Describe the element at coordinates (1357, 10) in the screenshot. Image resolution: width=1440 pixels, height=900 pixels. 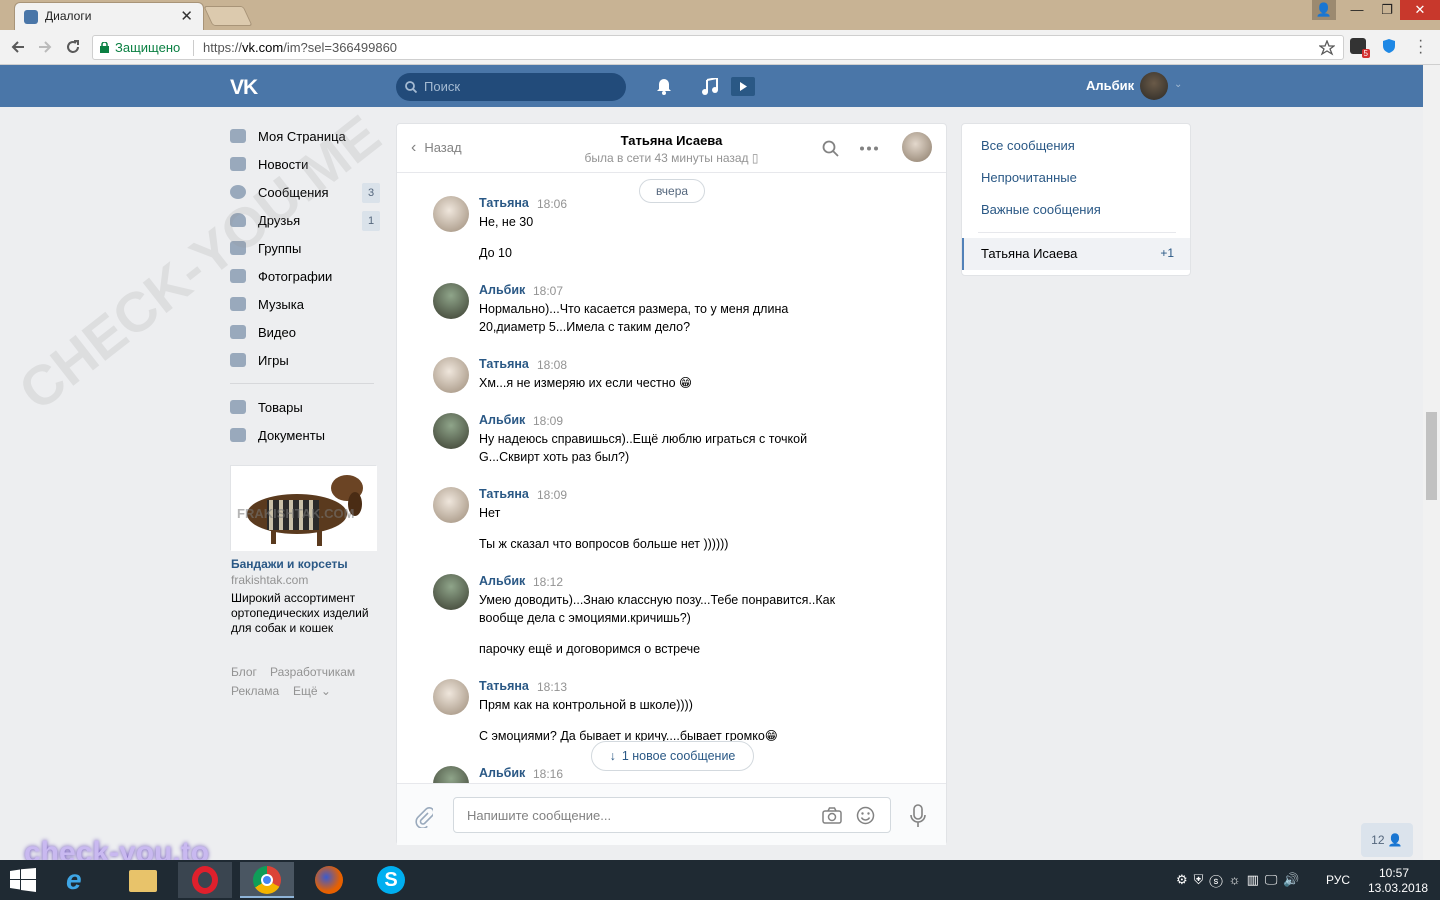
I see `minimize-icon: —` at that location.